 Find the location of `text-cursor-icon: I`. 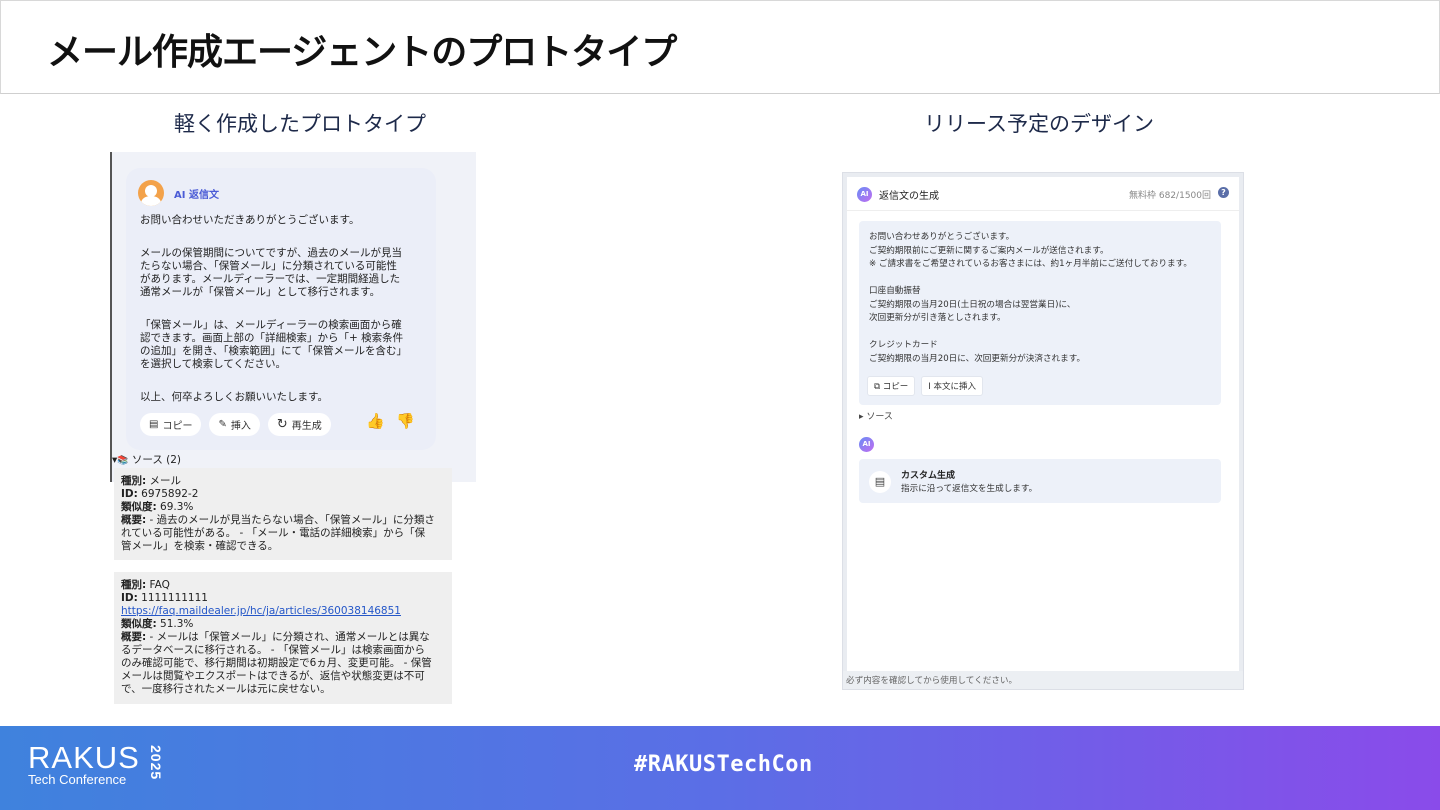

text-cursor-icon: I is located at coordinates (929, 387).